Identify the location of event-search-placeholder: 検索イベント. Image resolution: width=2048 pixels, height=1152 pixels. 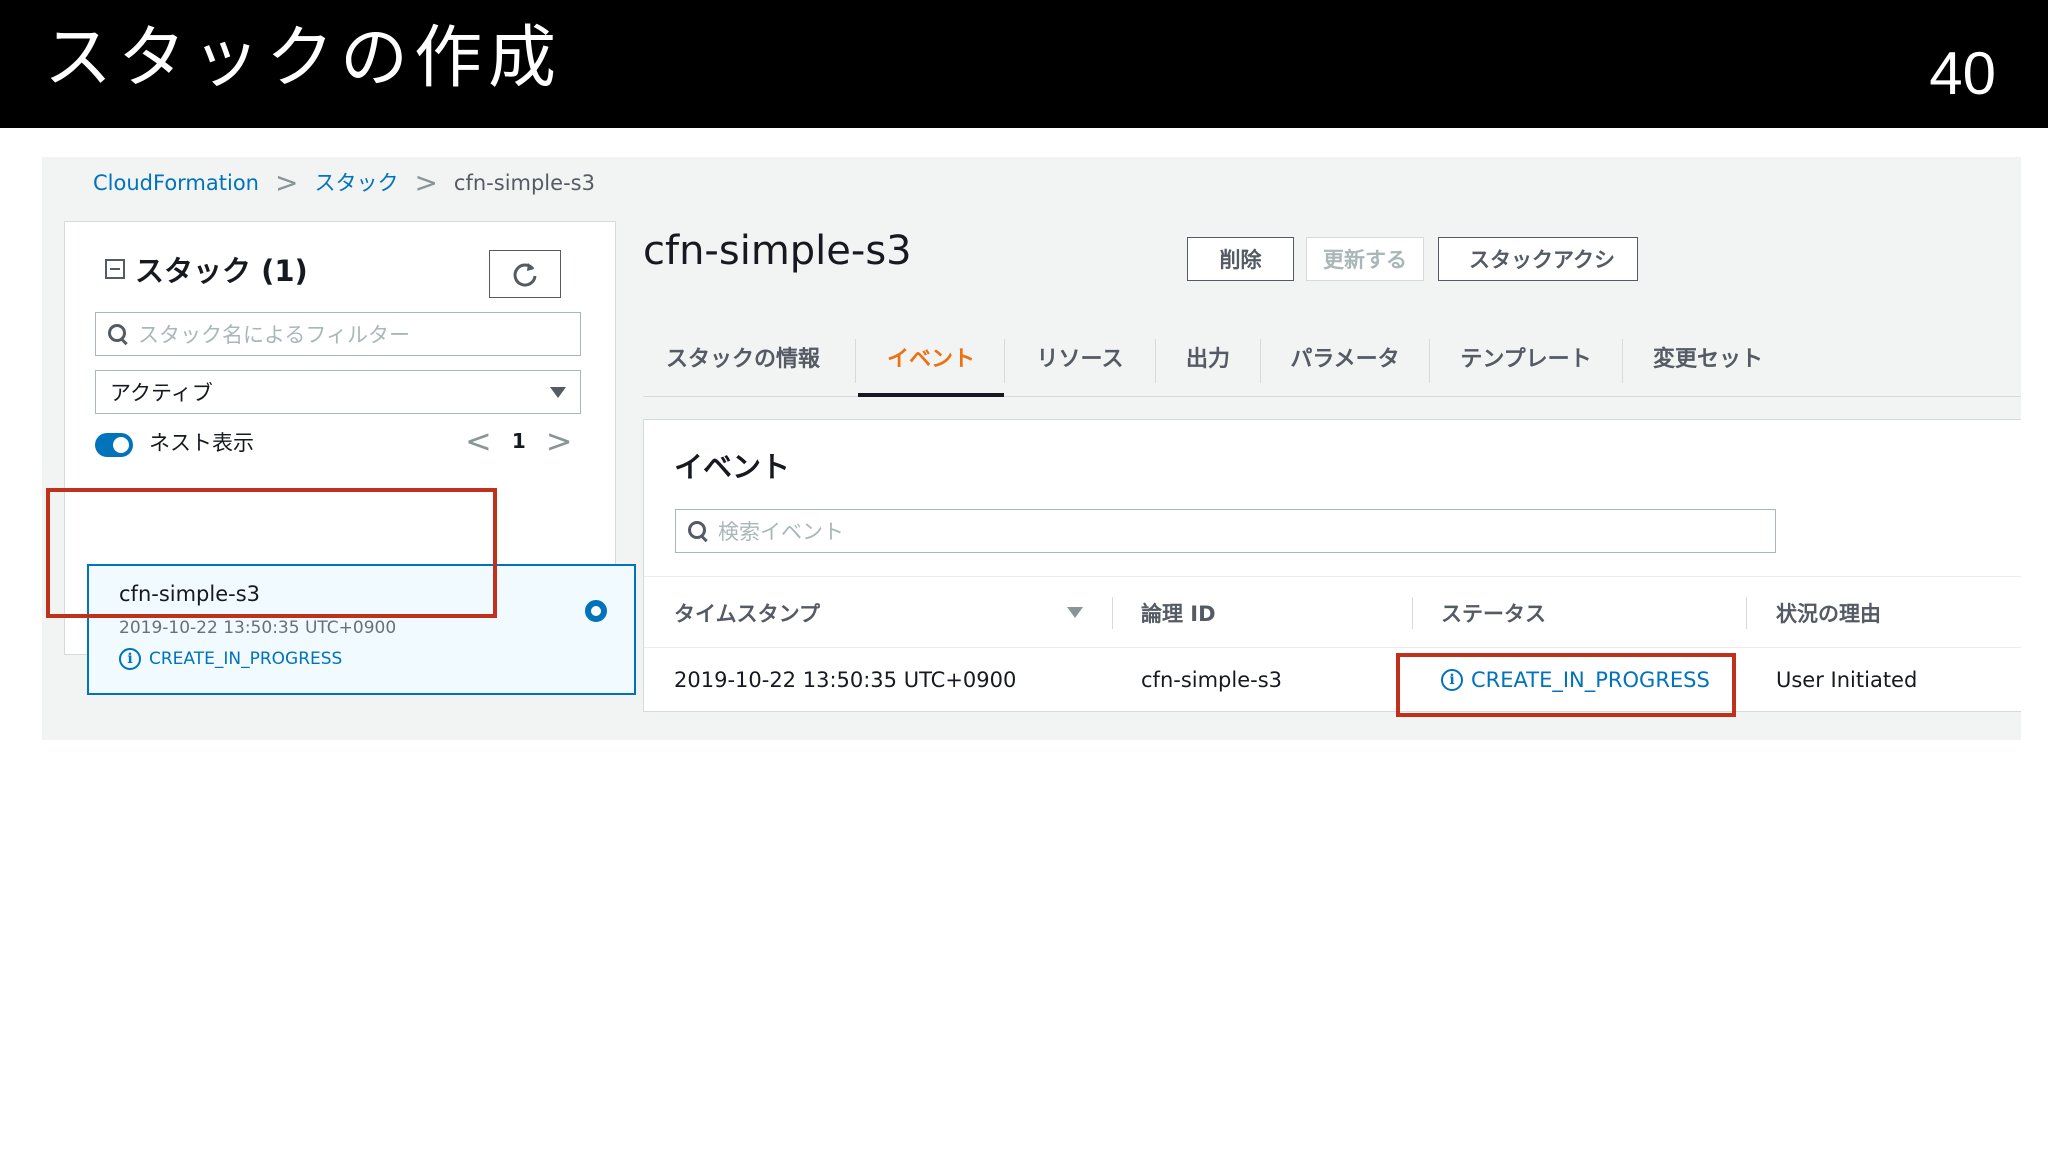
(781, 532).